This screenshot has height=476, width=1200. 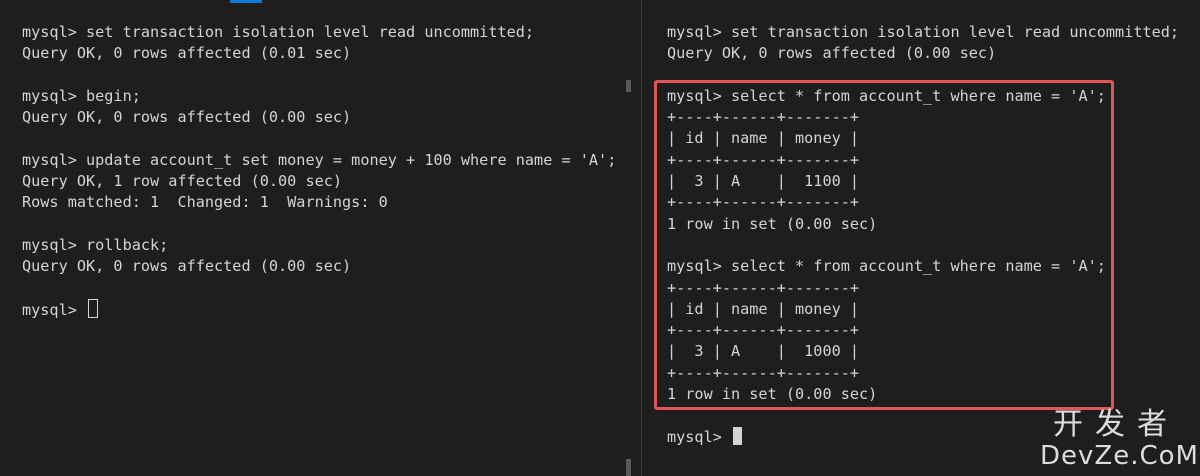 I want to click on scroll-thumb, so click(x=628, y=467).